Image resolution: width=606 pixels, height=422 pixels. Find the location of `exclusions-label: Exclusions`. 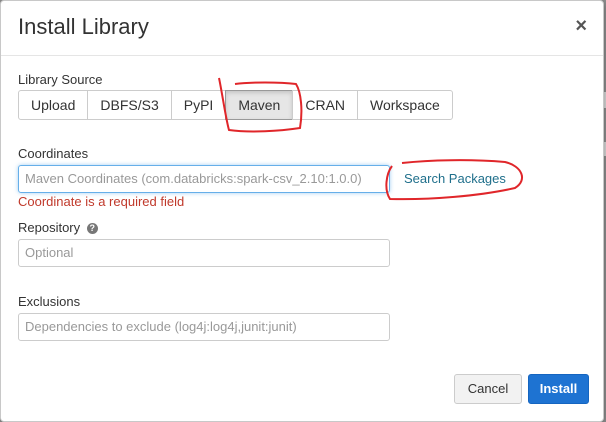

exclusions-label: Exclusions is located at coordinates (49, 301).